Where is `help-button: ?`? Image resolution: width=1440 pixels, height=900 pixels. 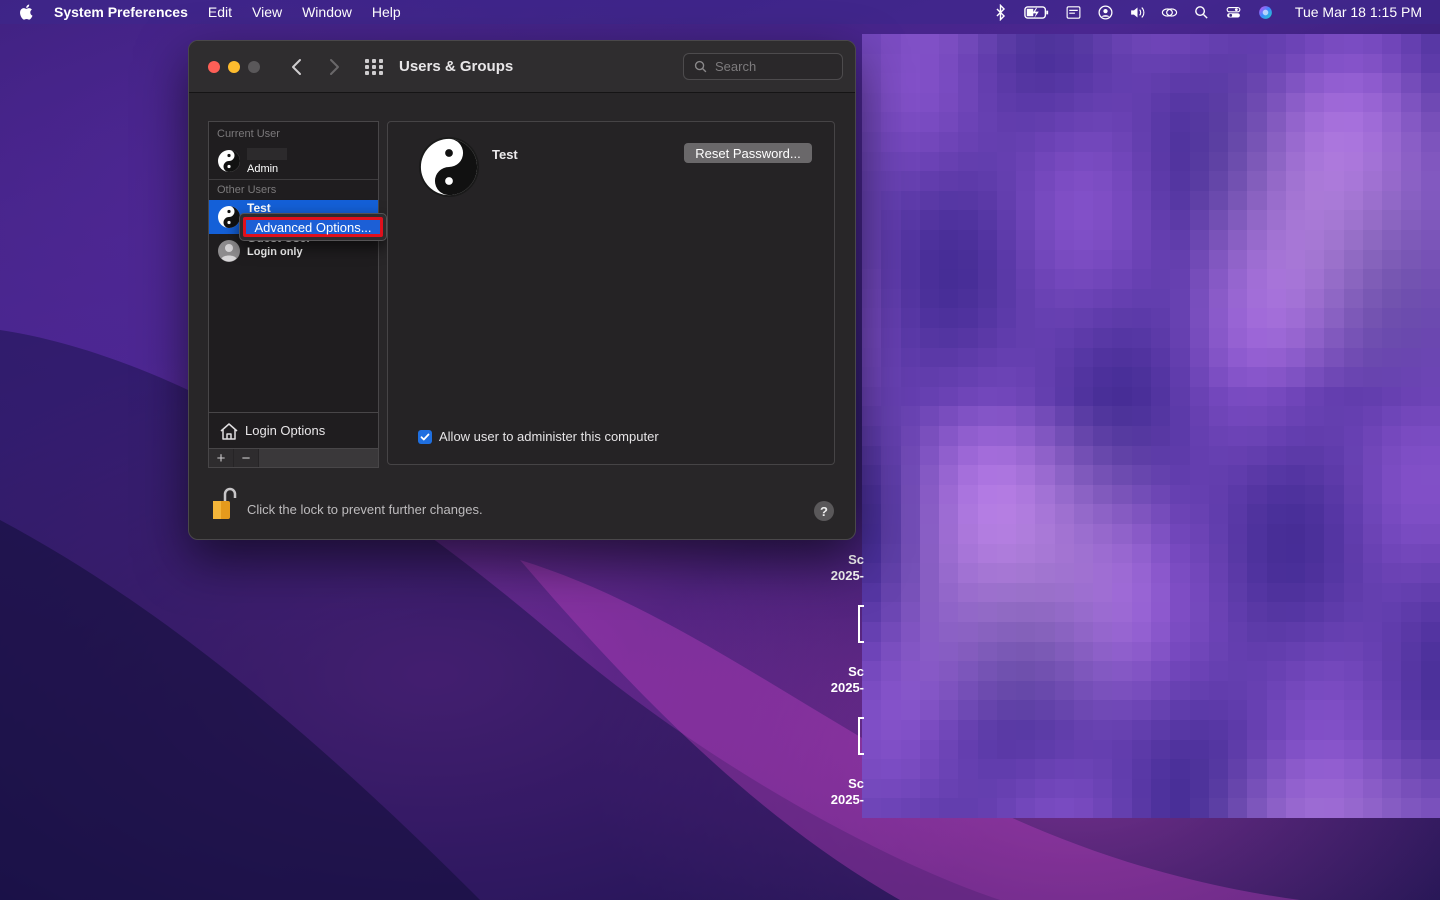
help-button: ? is located at coordinates (824, 511).